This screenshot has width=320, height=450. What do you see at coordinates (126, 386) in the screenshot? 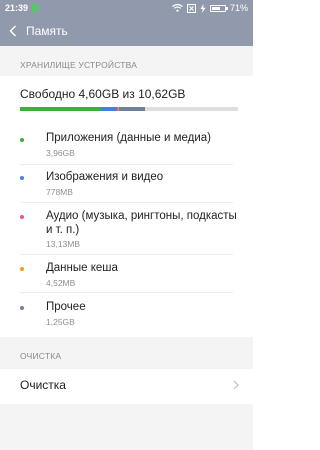
I see `cleanup-item: Очистка` at bounding box center [126, 386].